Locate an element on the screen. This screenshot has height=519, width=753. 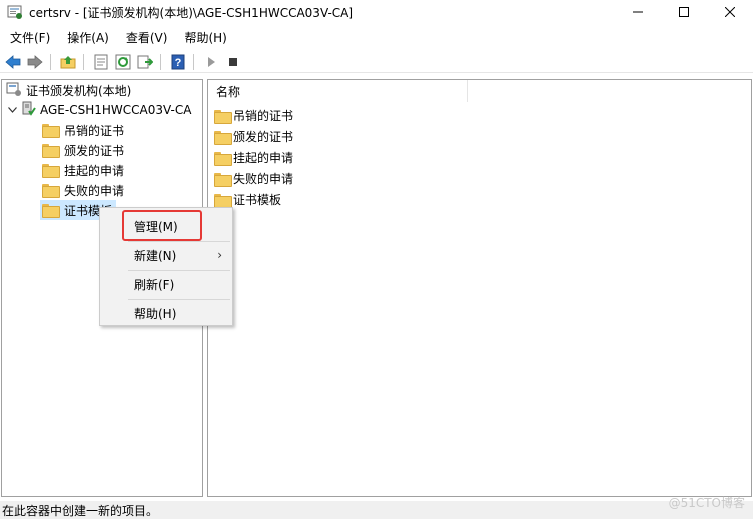
status-bar: 在此容器中创建一新的项目。 is located at coordinates (376, 510).